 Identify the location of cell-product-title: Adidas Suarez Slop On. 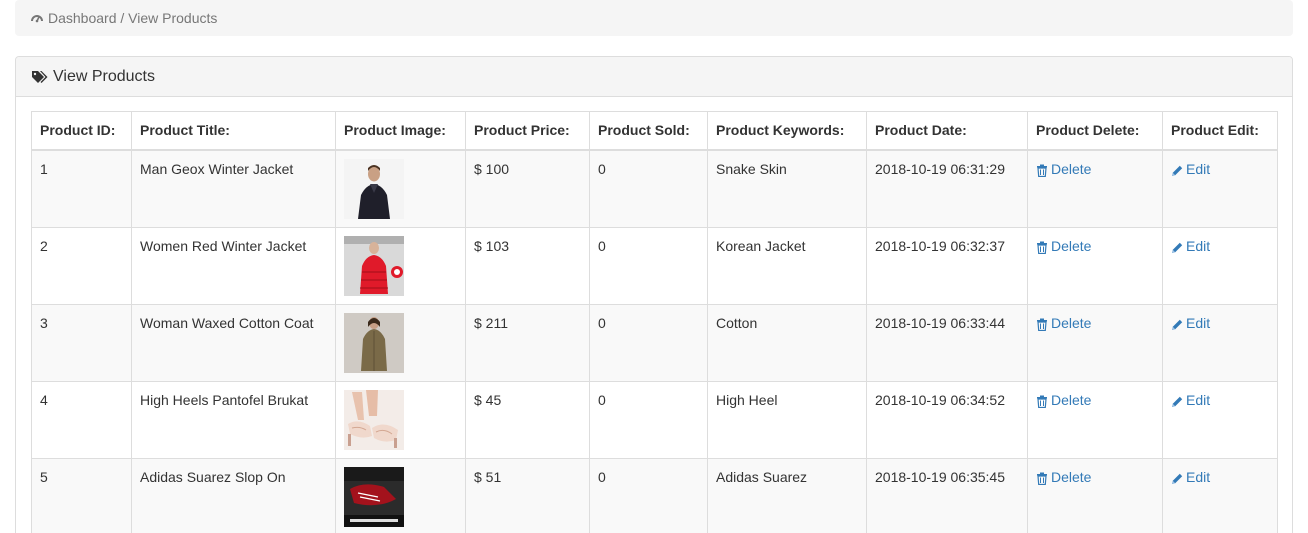
(233, 495).